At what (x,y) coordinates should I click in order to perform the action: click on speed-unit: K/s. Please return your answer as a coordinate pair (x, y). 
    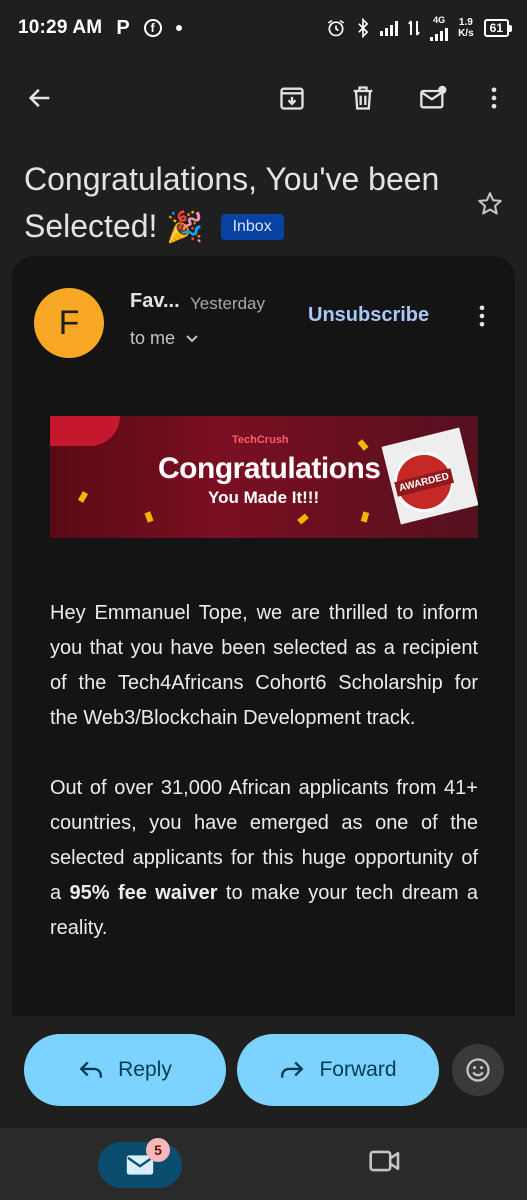
    Looking at the image, I should click on (466, 33).